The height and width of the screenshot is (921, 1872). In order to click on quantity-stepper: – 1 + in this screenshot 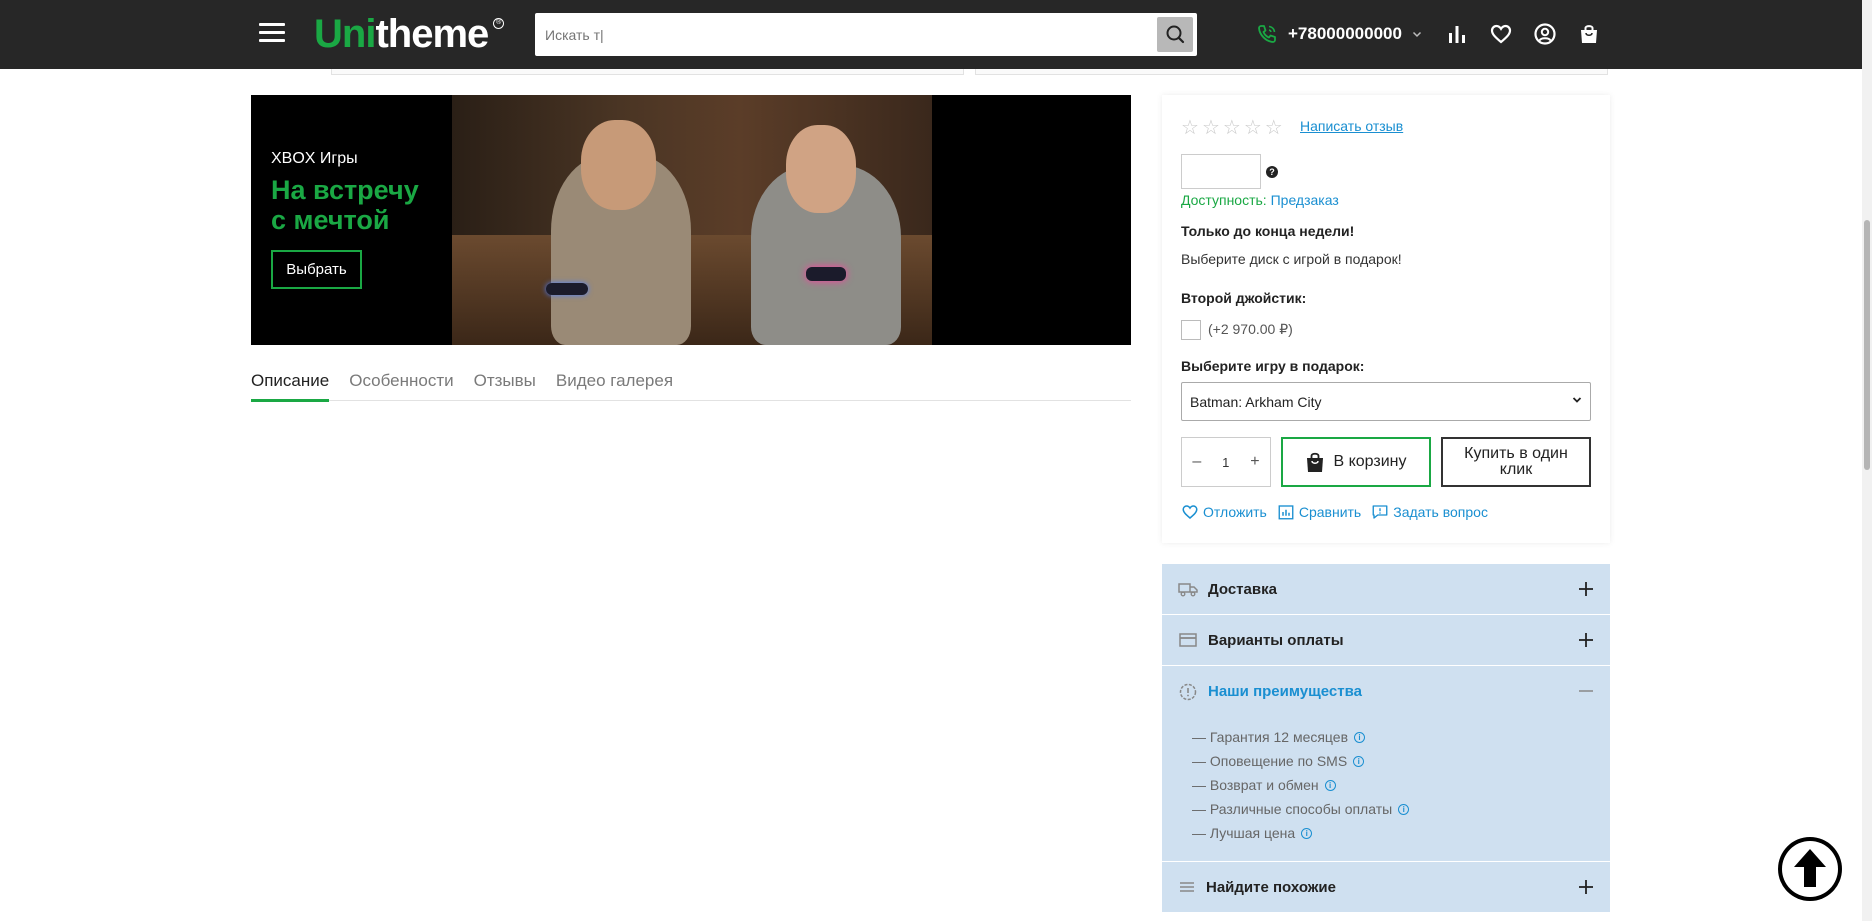, I will do `click(1226, 462)`.